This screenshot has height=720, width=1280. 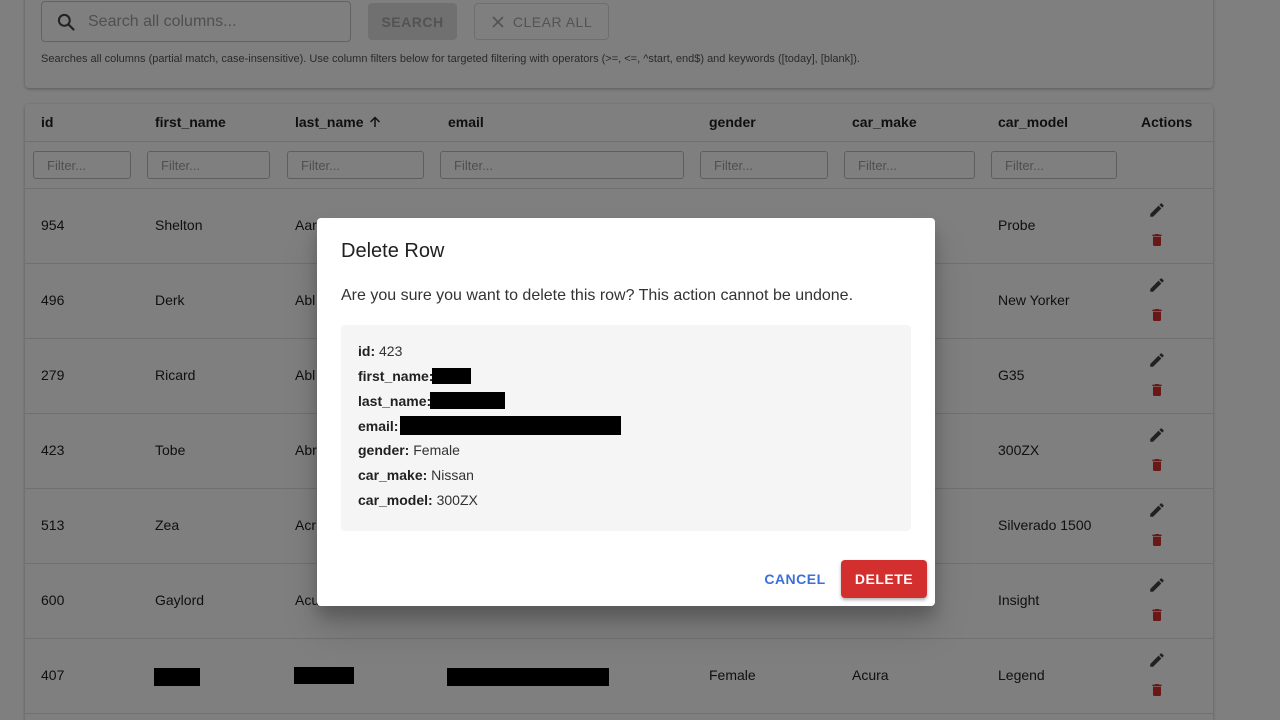 I want to click on detail-last-name: last_name:, so click(x=394, y=401).